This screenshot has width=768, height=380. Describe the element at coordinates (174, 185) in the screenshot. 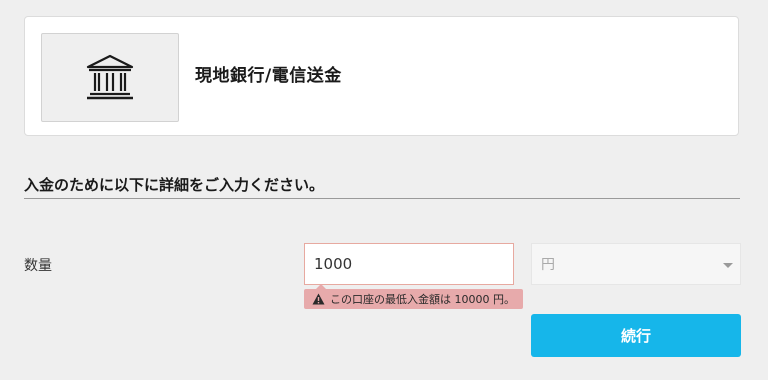

I see `section-heading: 入金のために以下に詳細をご入力ください。` at that location.